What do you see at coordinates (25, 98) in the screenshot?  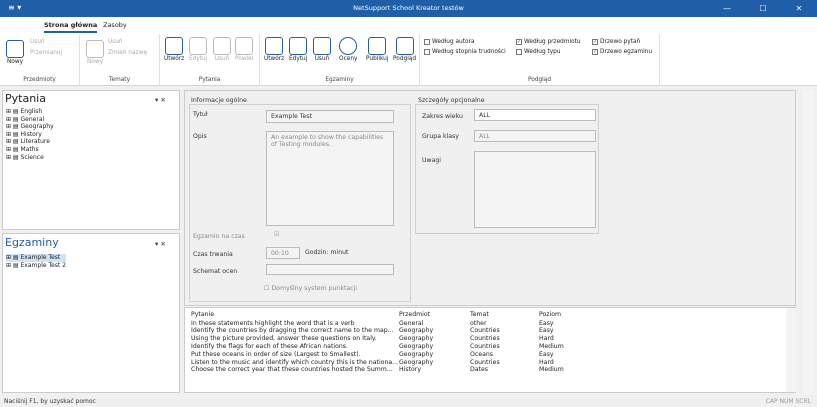 I see `pytania-panel-title: Pytania` at bounding box center [25, 98].